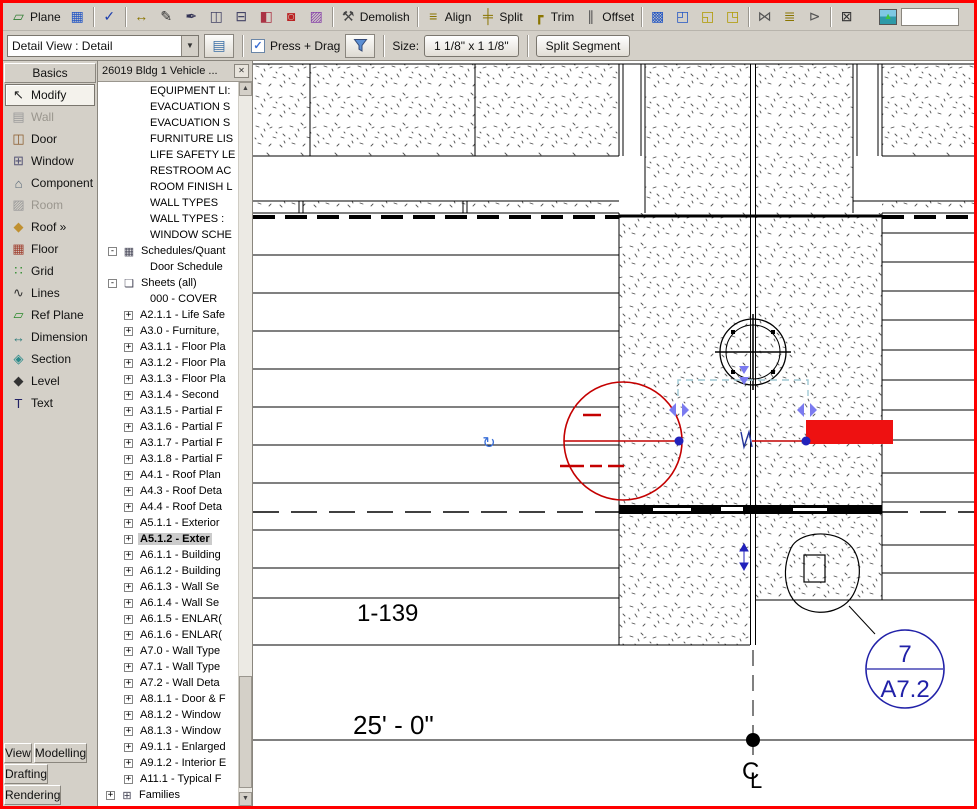 Image resolution: width=977 pixels, height=809 pixels. I want to click on designbar-item-floor: ▦ Floor, so click(50, 249).